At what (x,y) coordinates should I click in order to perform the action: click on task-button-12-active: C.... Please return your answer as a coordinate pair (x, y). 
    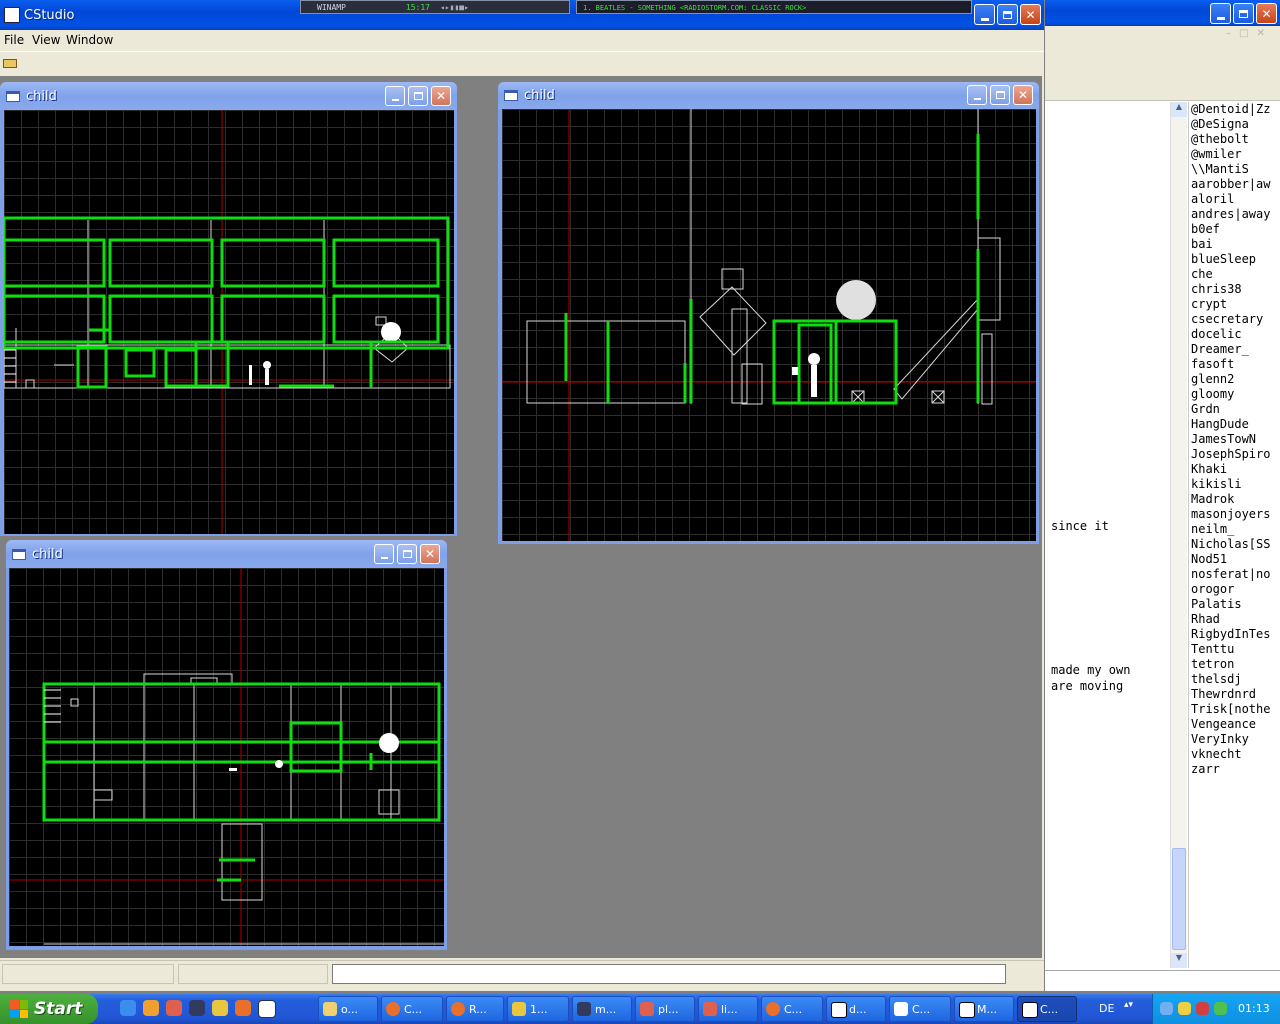
    Looking at the image, I should click on (1047, 1009).